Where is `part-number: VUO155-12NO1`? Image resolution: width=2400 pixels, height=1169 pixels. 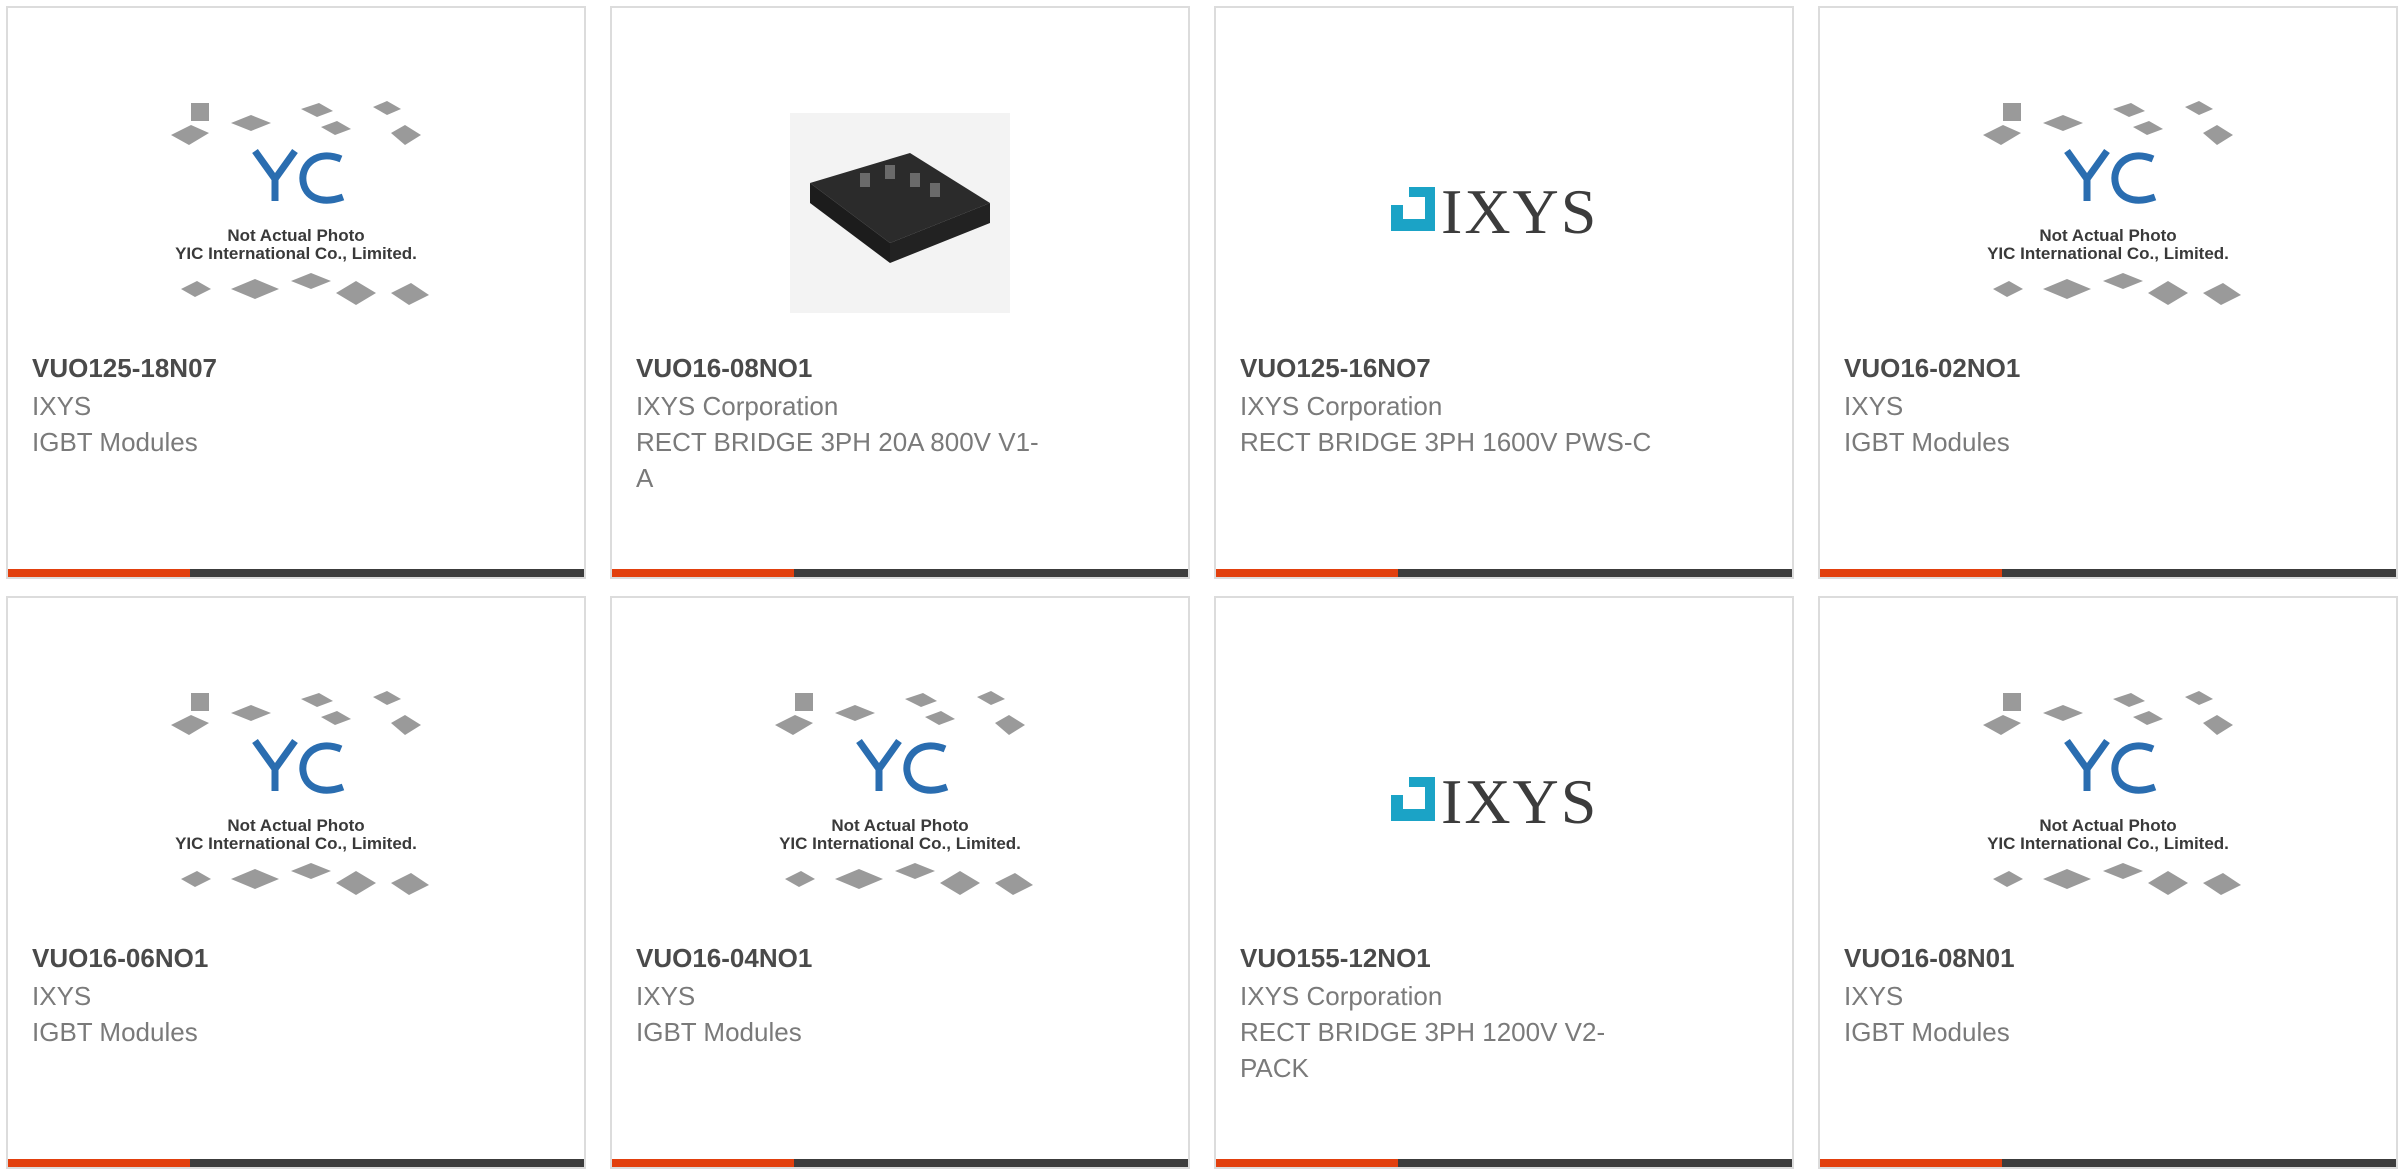
part-number: VUO155-12NO1 is located at coordinates (1335, 958).